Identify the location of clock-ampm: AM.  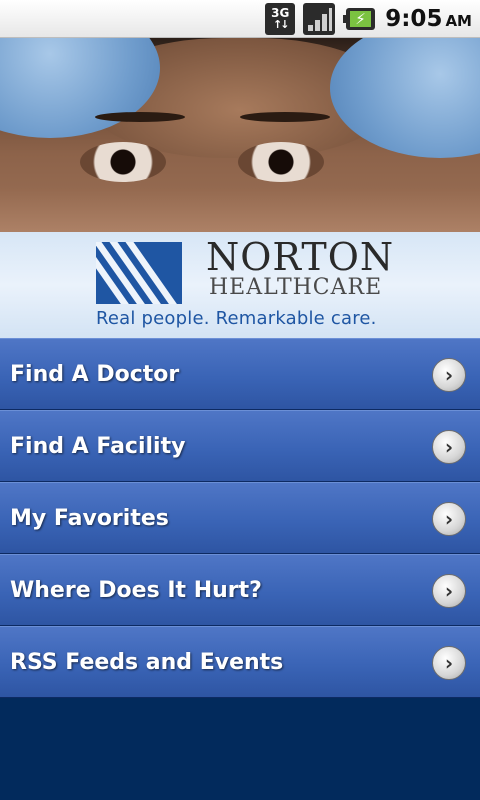
(458, 20).